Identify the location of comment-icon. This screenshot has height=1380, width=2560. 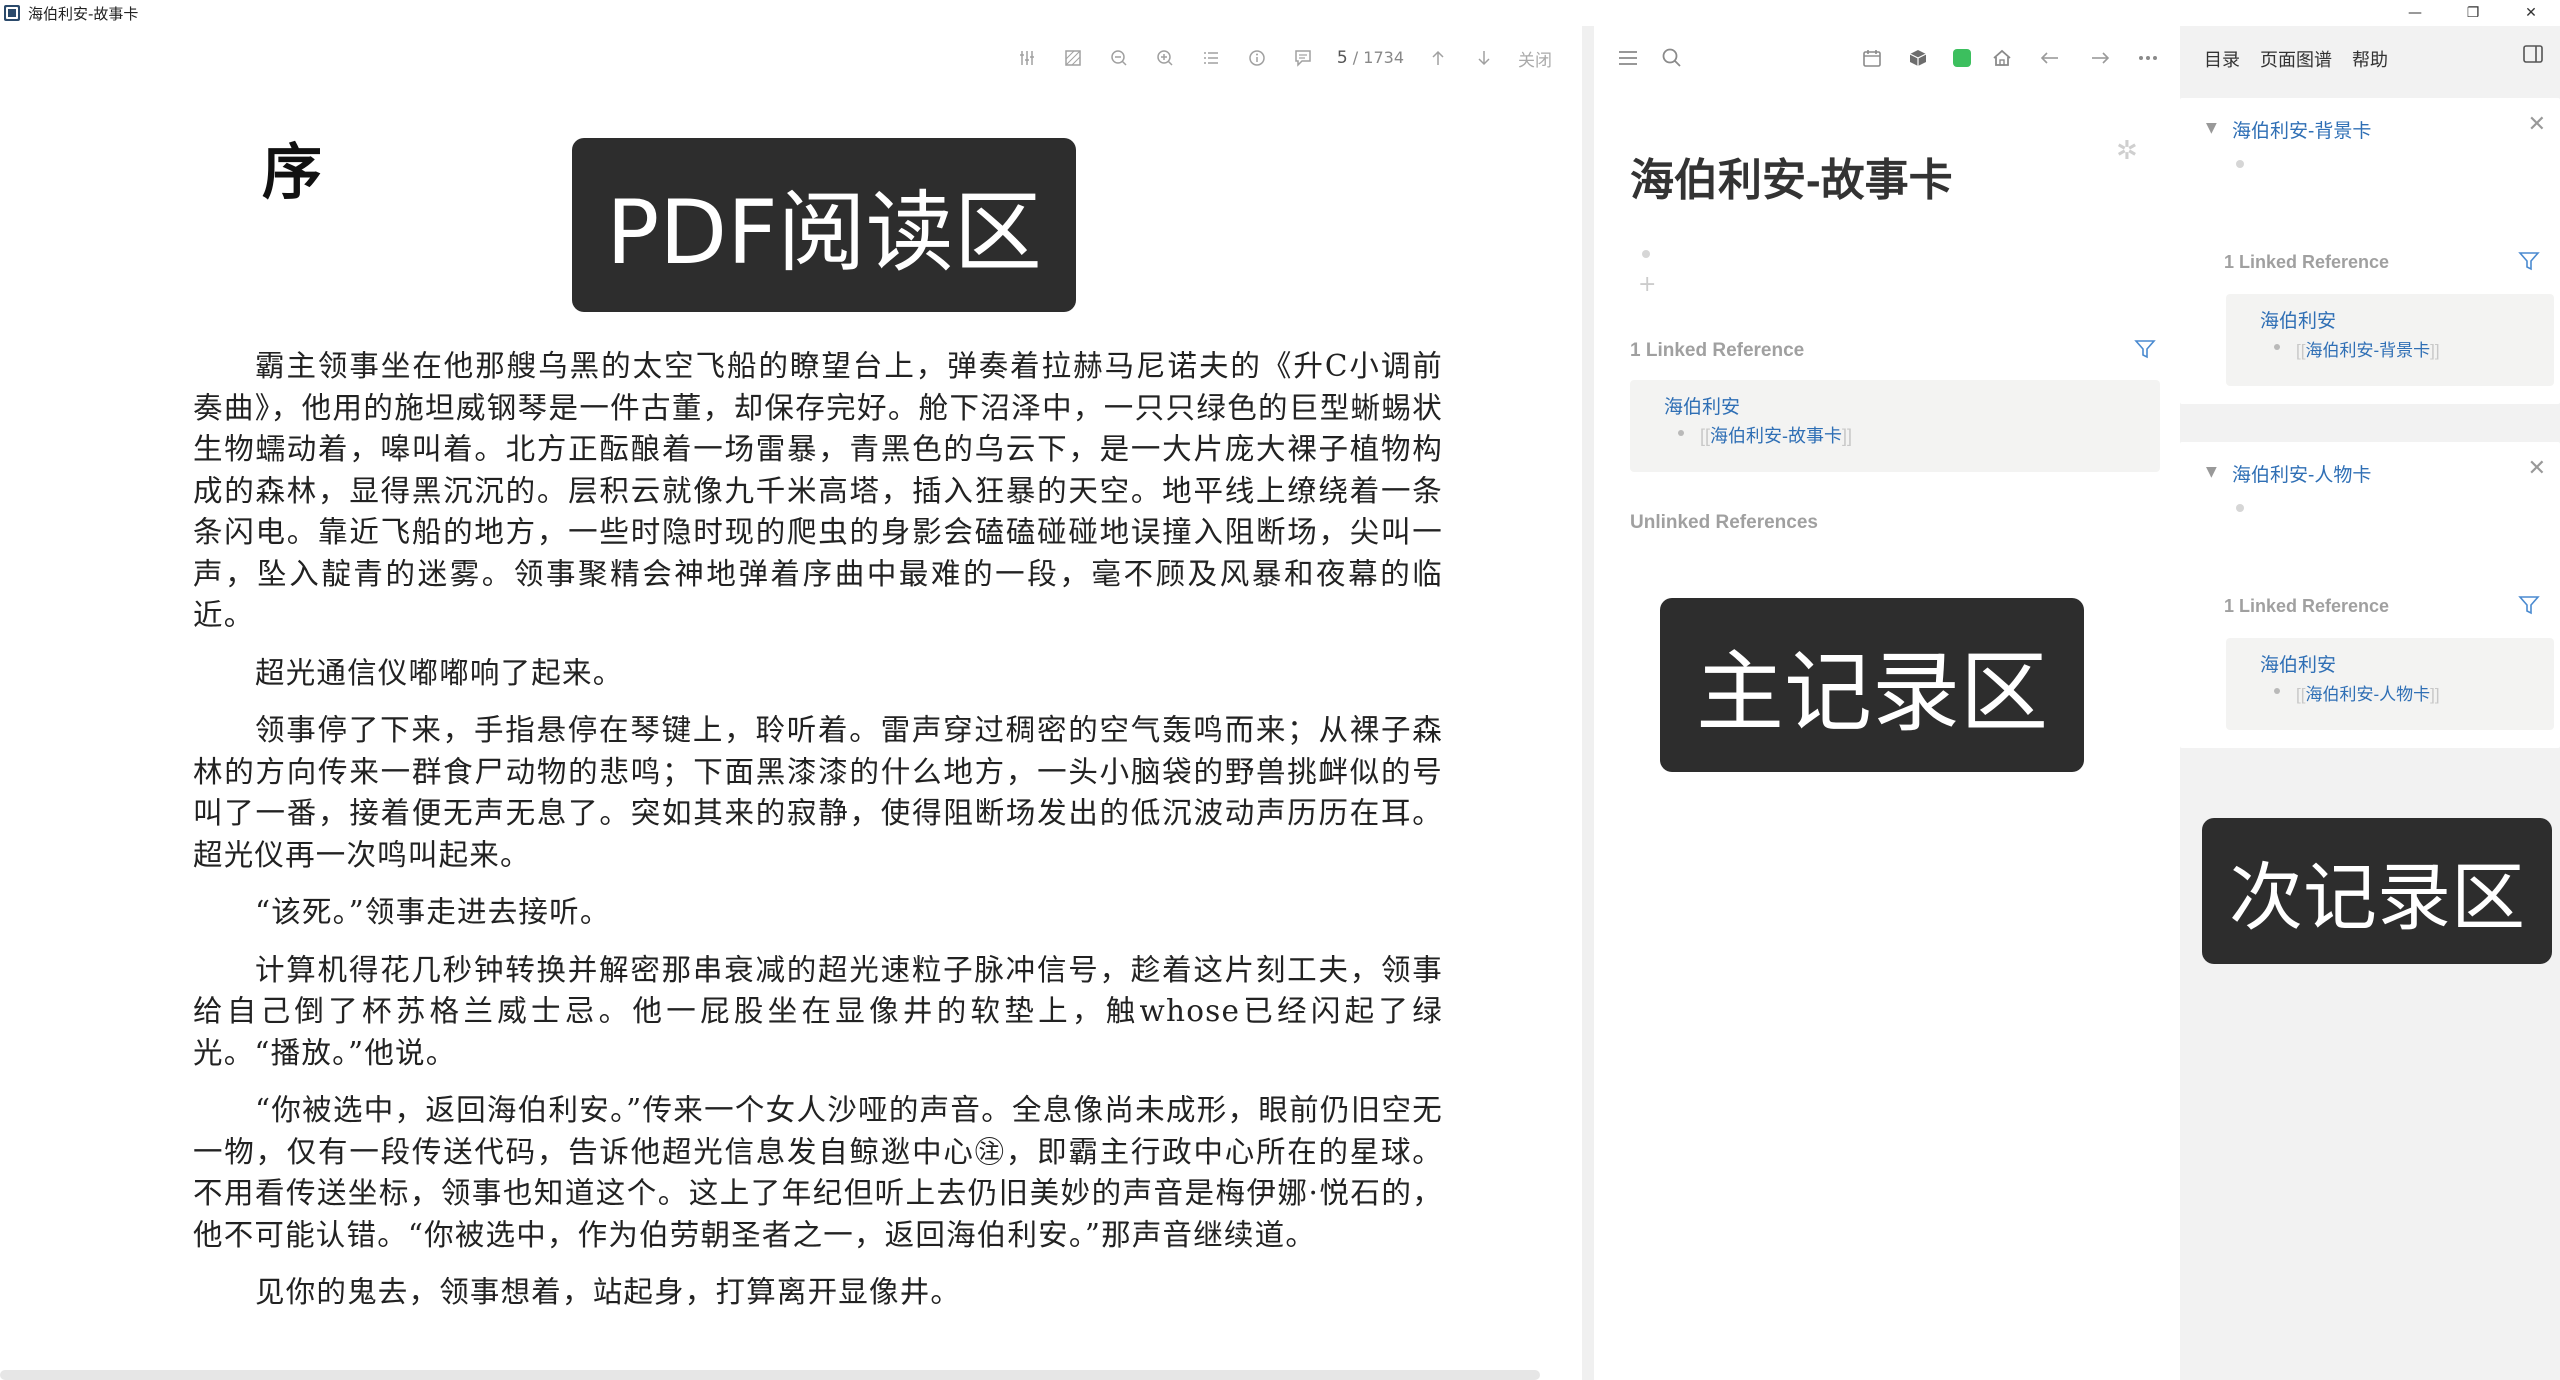
(1303, 58).